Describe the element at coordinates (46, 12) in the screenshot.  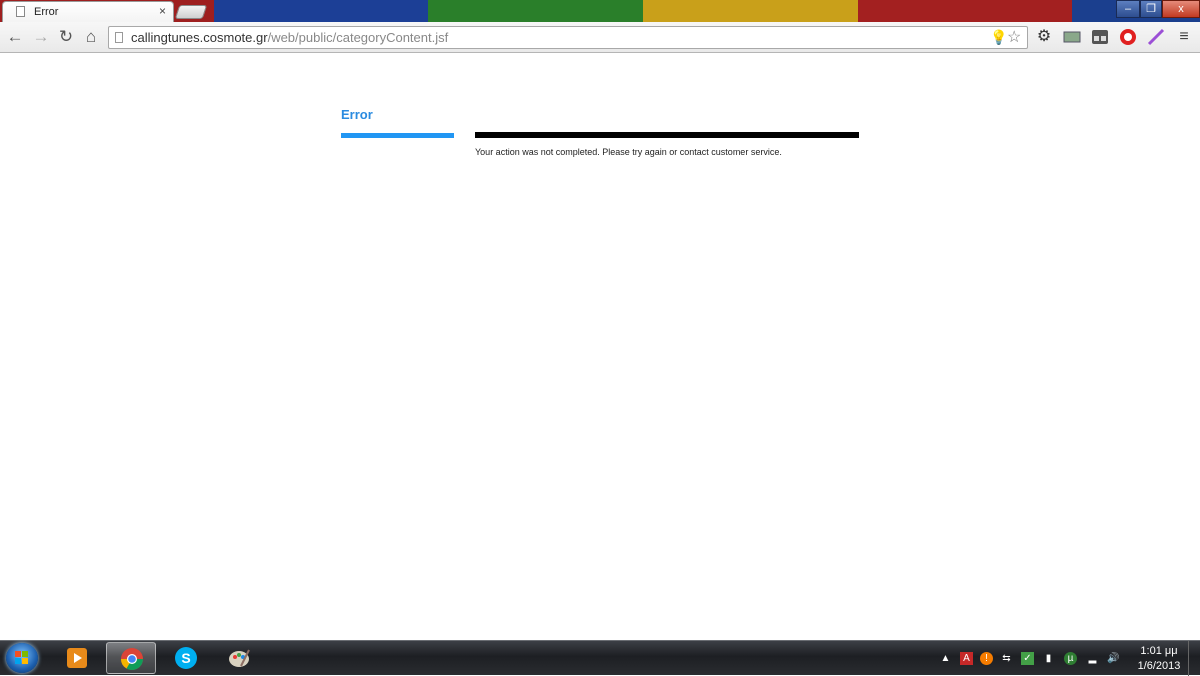
I see `tab-title: Error` at that location.